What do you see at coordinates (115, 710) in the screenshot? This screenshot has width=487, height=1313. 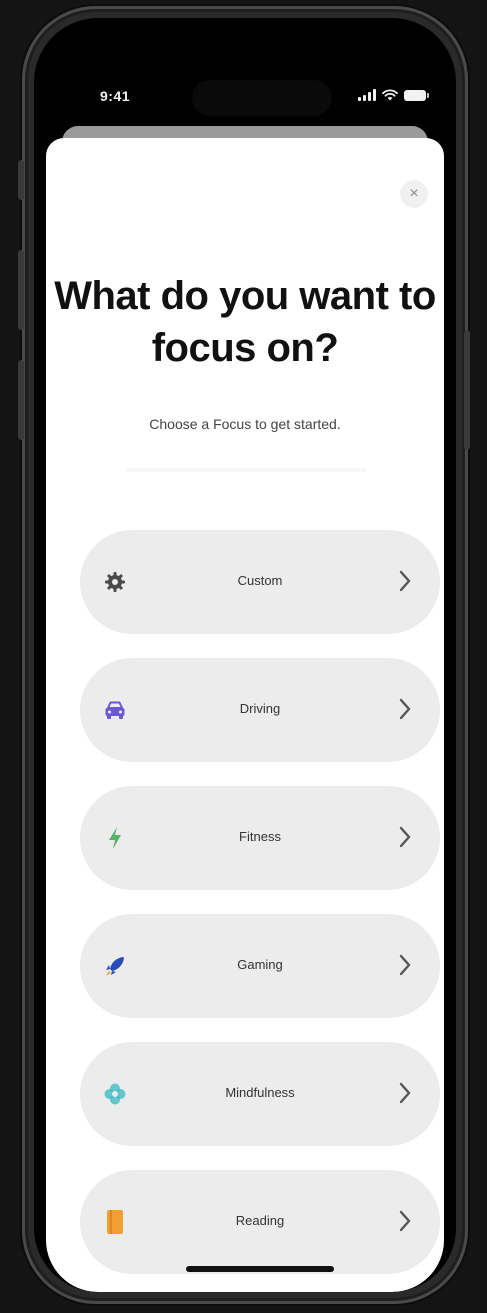 I see `car-icon` at bounding box center [115, 710].